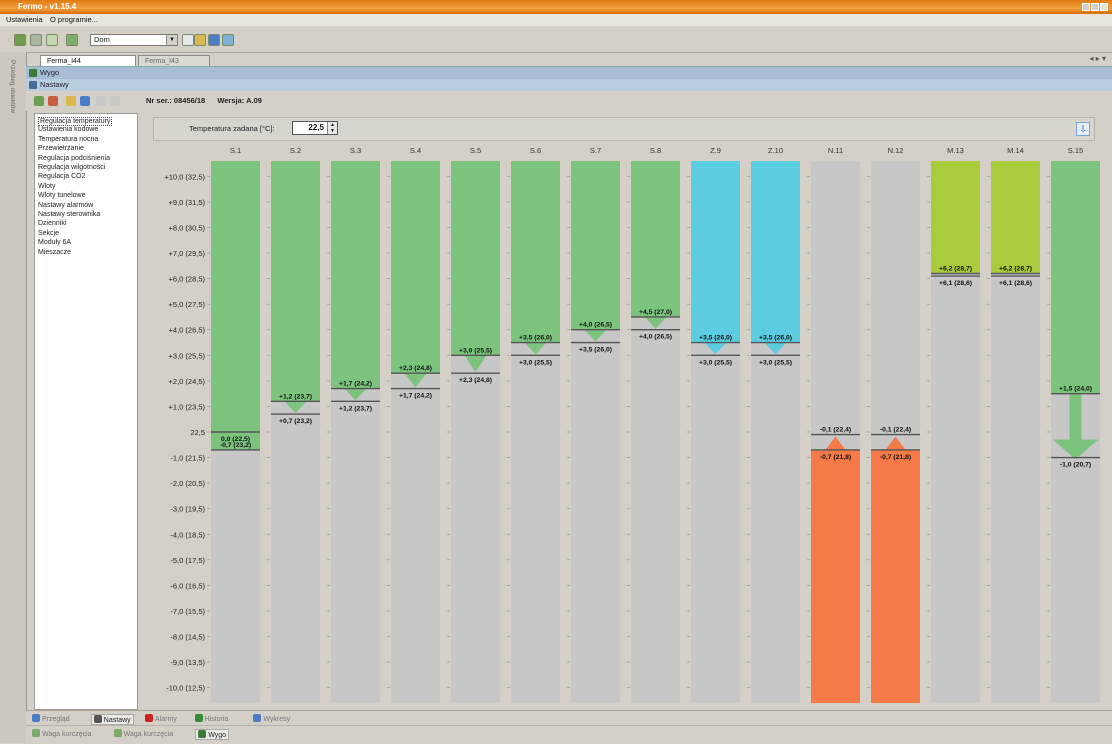 This screenshot has height=744, width=1112. Describe the element at coordinates (39, 101) in the screenshot. I see `read-icon` at that location.